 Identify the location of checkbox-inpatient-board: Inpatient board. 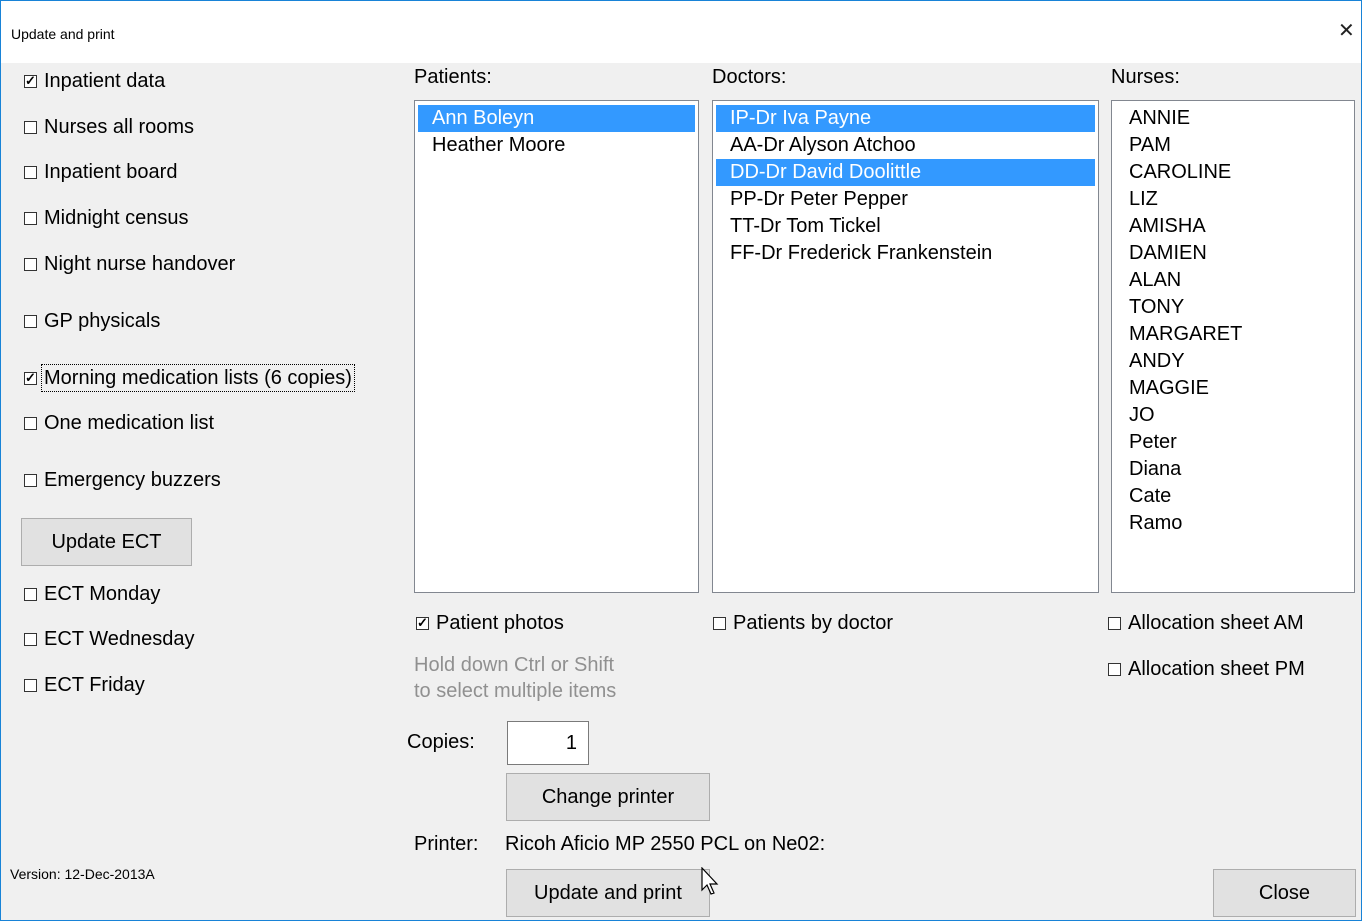
(100, 172).